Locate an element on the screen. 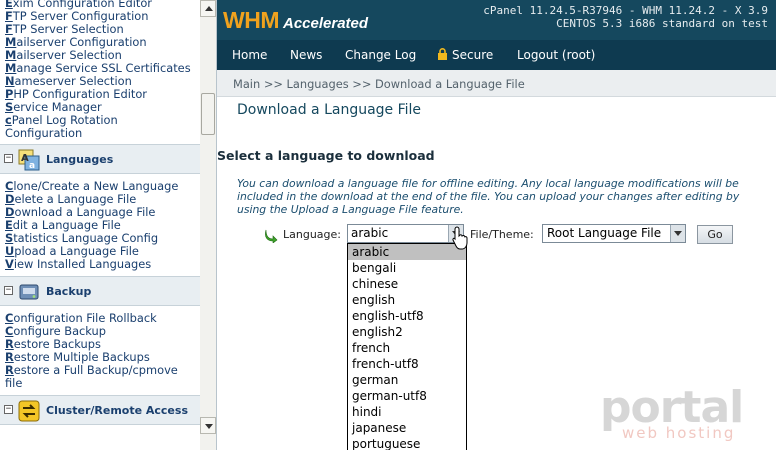  logo-sub-text: Accelerated is located at coordinates (325, 23).